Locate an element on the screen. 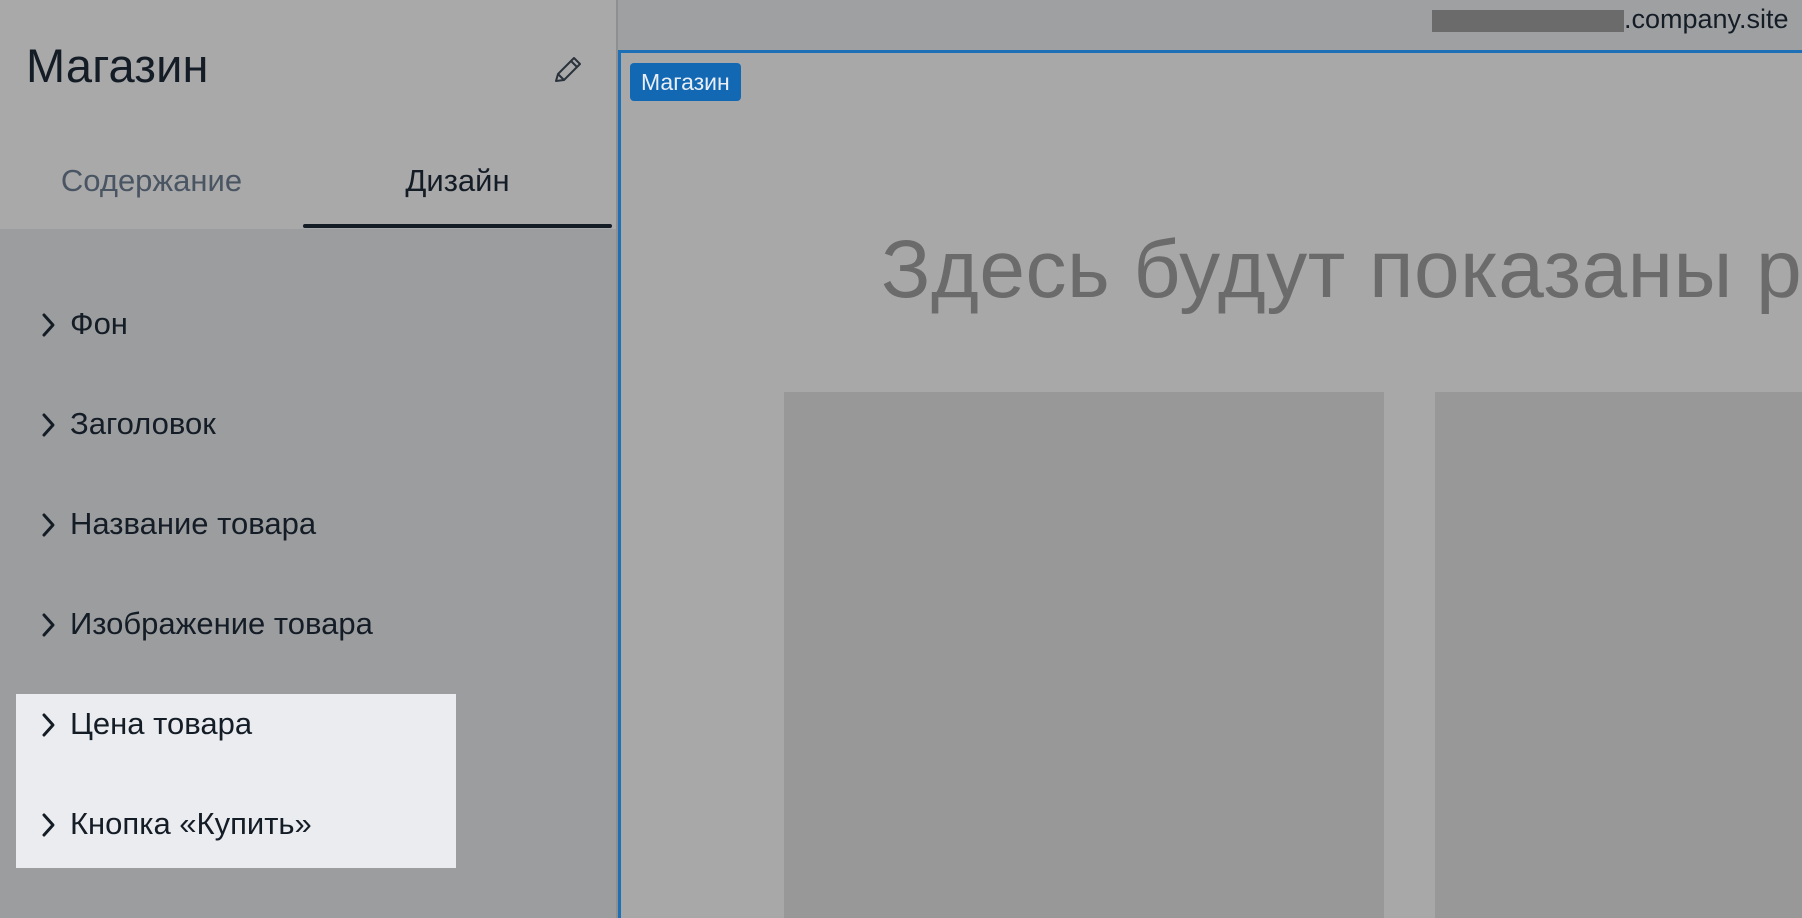 This screenshot has height=918, width=1802. site-domain: .company.site is located at coordinates (1706, 19).